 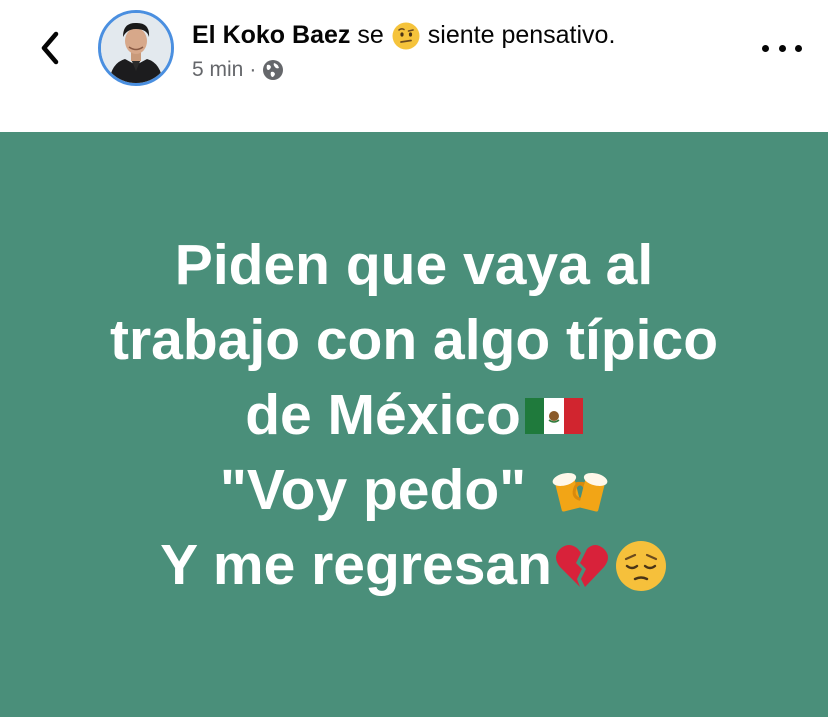 What do you see at coordinates (403, 70) in the screenshot?
I see `timestamp-line: 5 min ·` at bounding box center [403, 70].